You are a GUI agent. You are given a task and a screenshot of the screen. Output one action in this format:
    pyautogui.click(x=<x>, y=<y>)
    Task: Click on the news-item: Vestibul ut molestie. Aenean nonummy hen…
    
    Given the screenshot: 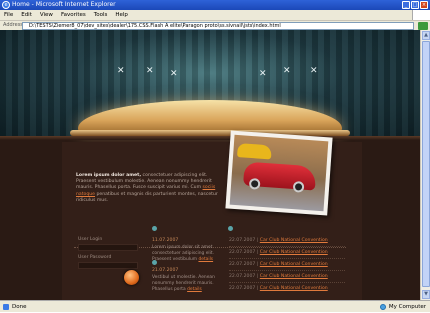 What is the action you would take?
    pyautogui.click(x=186, y=284)
    